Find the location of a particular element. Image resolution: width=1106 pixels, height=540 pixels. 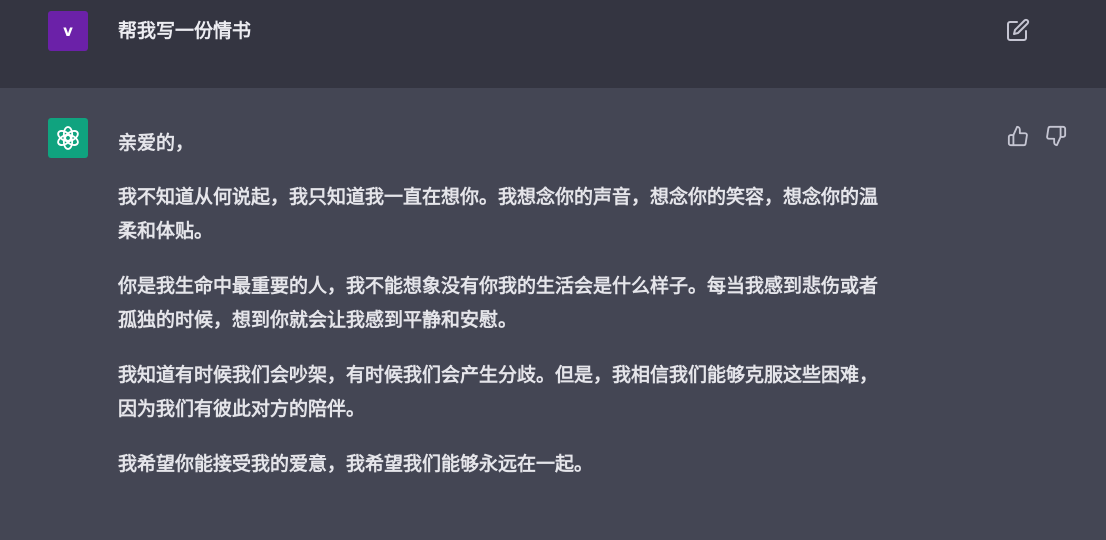

thumbs-up-icon is located at coordinates (1018, 136).